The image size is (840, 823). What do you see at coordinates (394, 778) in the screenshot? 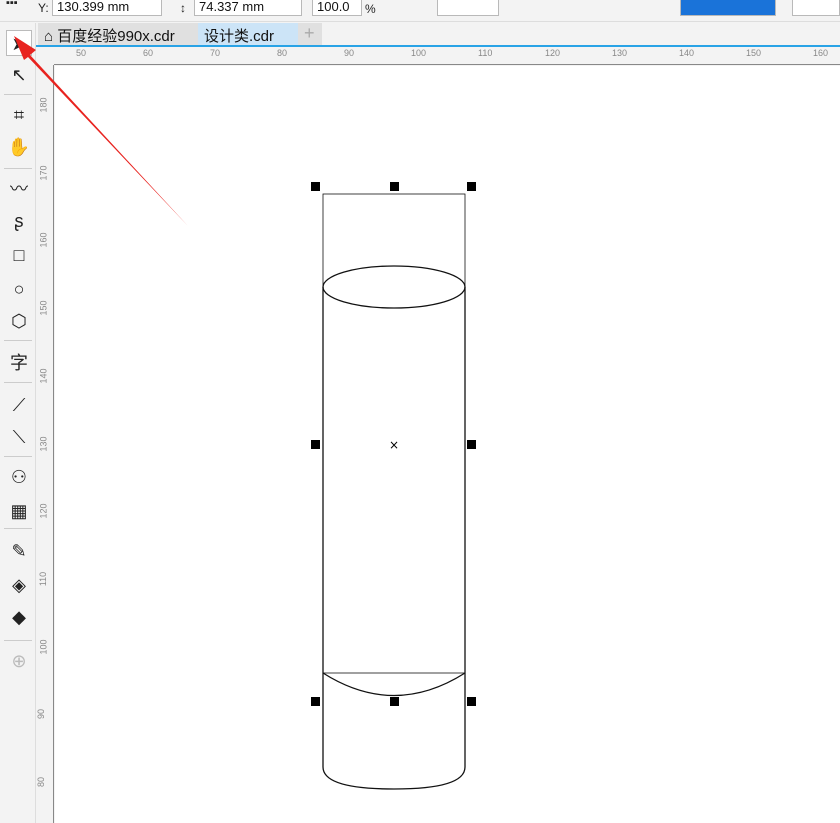
I see `cylinder-bottom-arc` at bounding box center [394, 778].